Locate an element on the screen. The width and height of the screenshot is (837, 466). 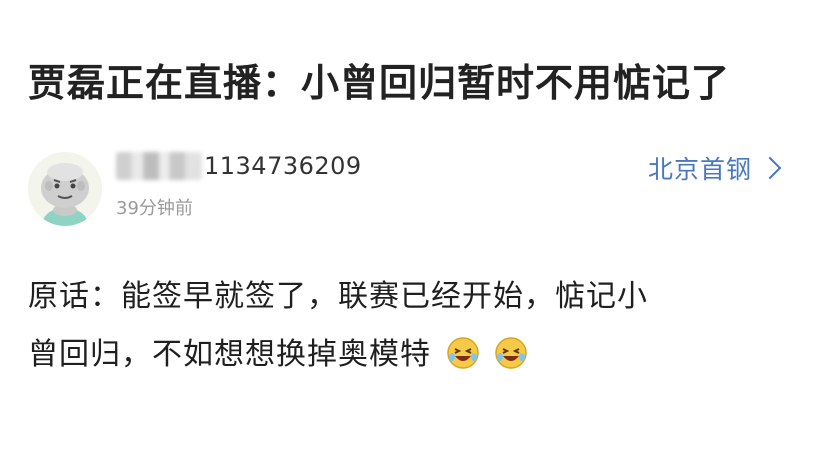
username: 1134736209 is located at coordinates (283, 166).